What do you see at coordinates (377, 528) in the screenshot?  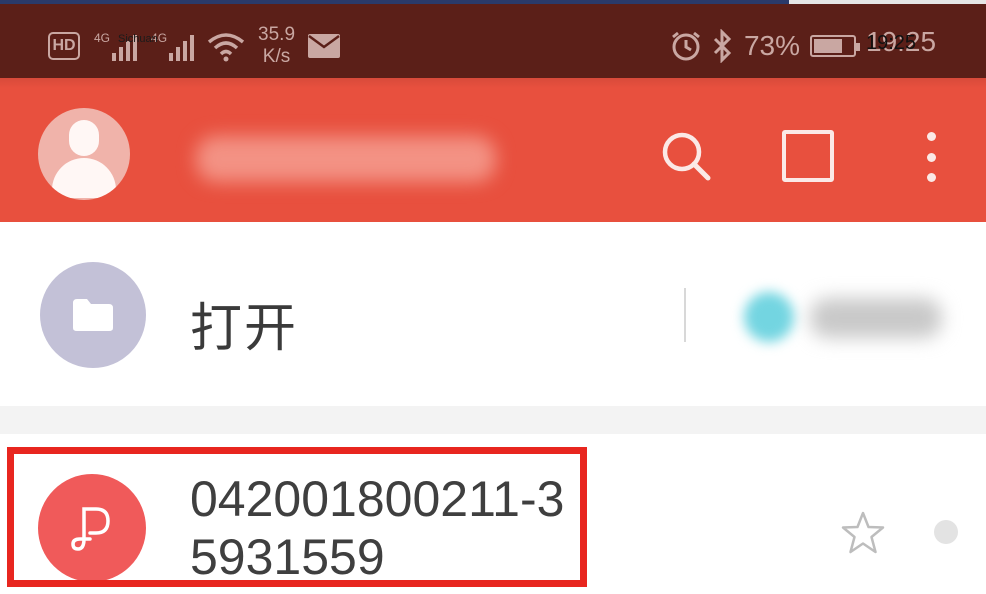 I see `file-name: 042001800211-35931559` at bounding box center [377, 528].